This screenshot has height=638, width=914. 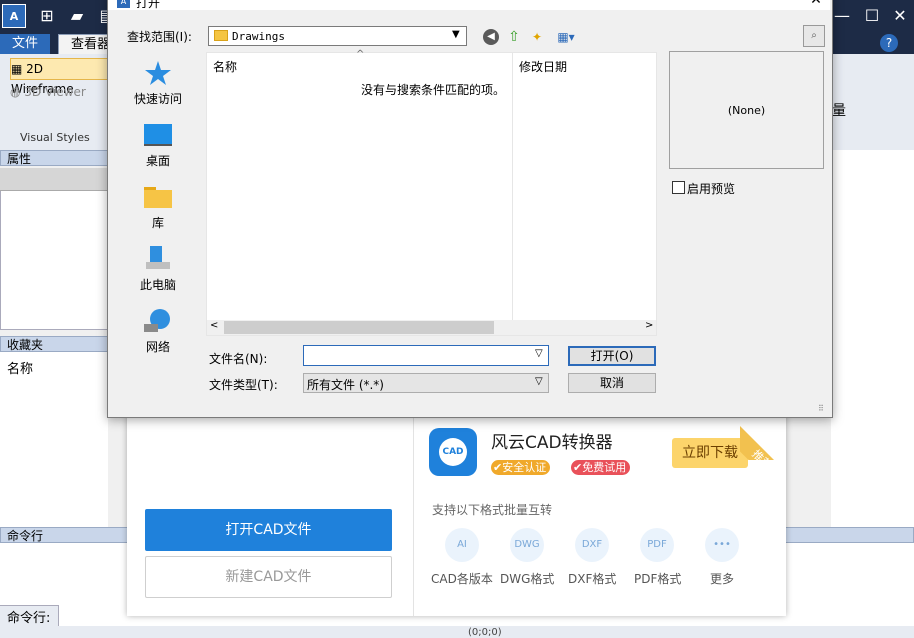 What do you see at coordinates (58, 92) in the screenshot?
I see `visual-style-3d-viewer: ◍ 3D Viewer` at bounding box center [58, 92].